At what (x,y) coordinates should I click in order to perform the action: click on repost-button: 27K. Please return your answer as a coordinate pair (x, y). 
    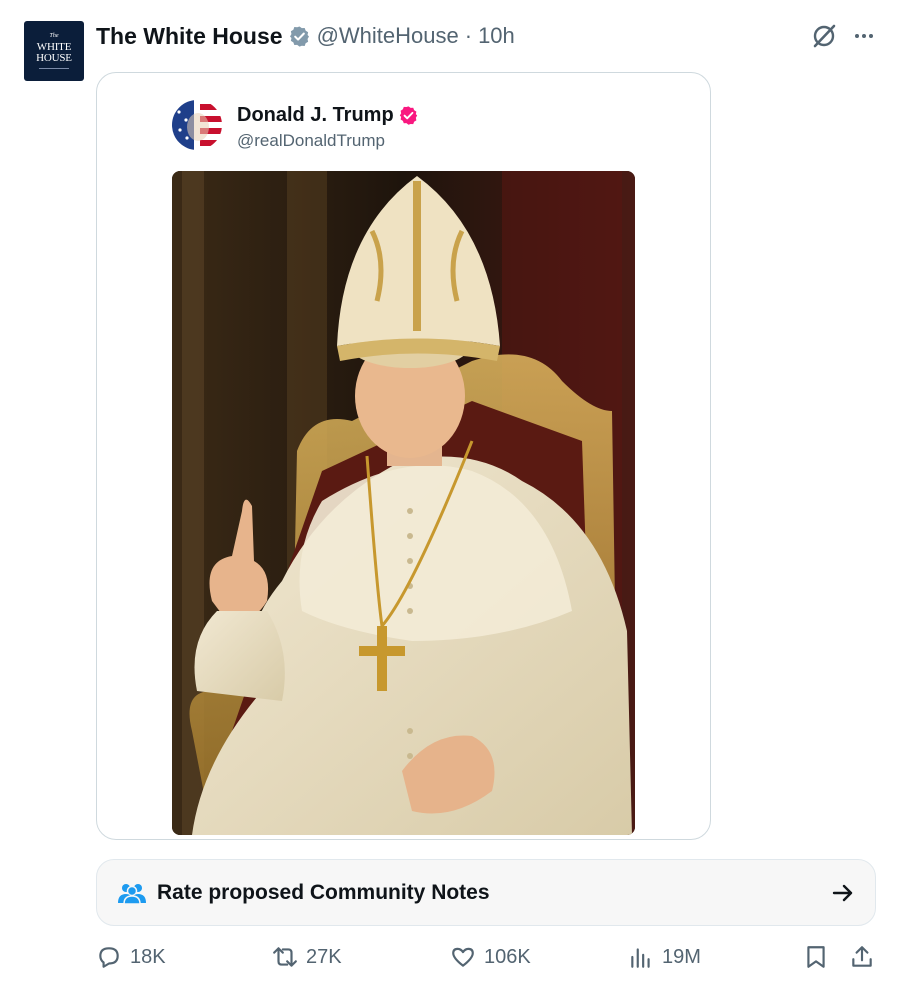
    Looking at the image, I should click on (307, 957).